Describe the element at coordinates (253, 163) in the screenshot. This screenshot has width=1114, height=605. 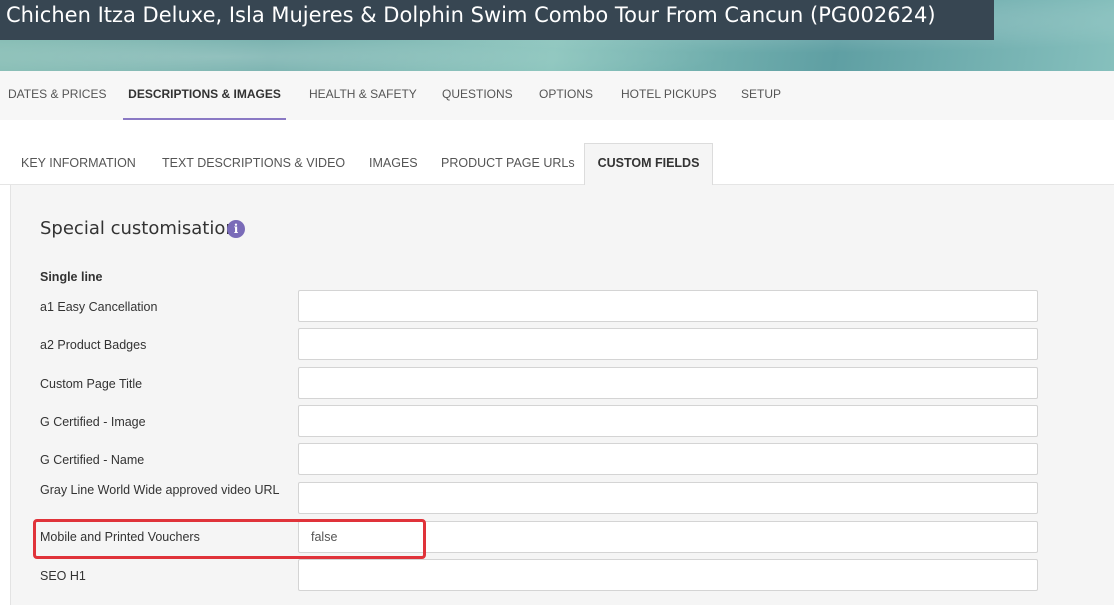
I see `tab-text-descriptions-video: TEXT DESCRIPTIONS & VIDEO` at that location.